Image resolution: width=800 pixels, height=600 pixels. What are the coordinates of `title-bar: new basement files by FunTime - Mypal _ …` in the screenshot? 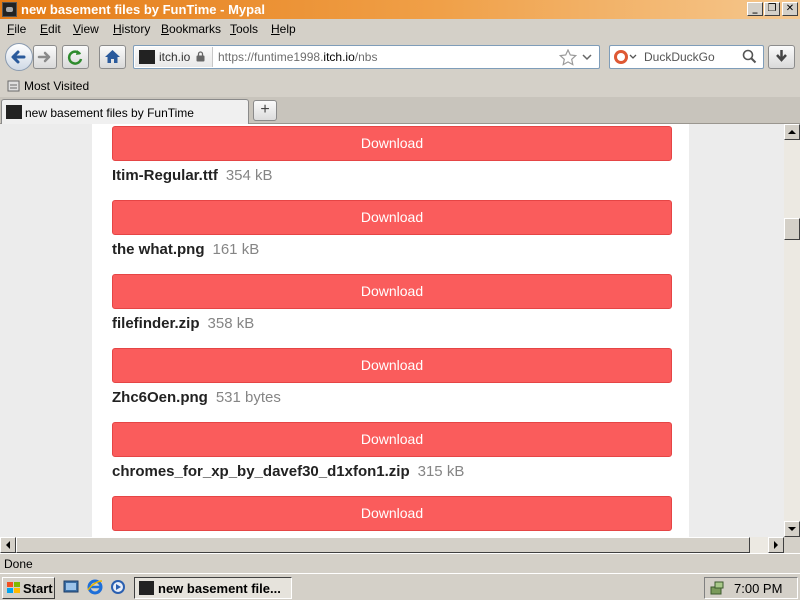 It's located at (400, 9).